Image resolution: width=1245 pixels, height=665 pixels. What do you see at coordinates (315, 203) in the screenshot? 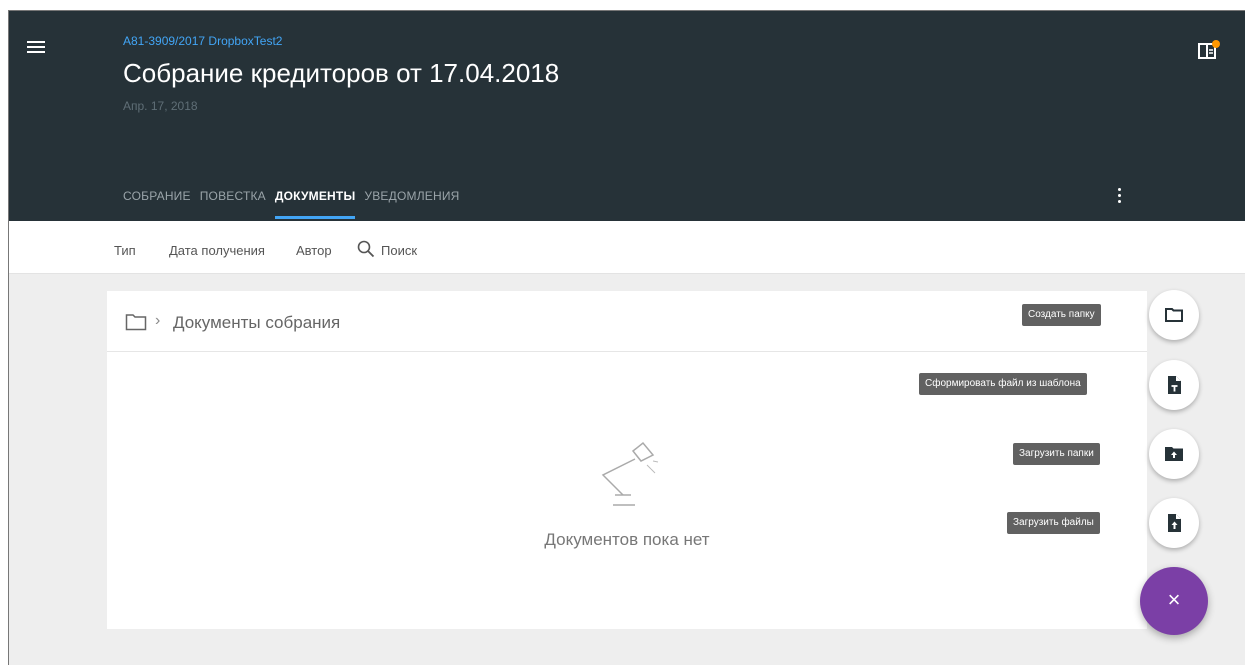
I see `tab-documents: ДОКУМЕНТЫ` at bounding box center [315, 203].